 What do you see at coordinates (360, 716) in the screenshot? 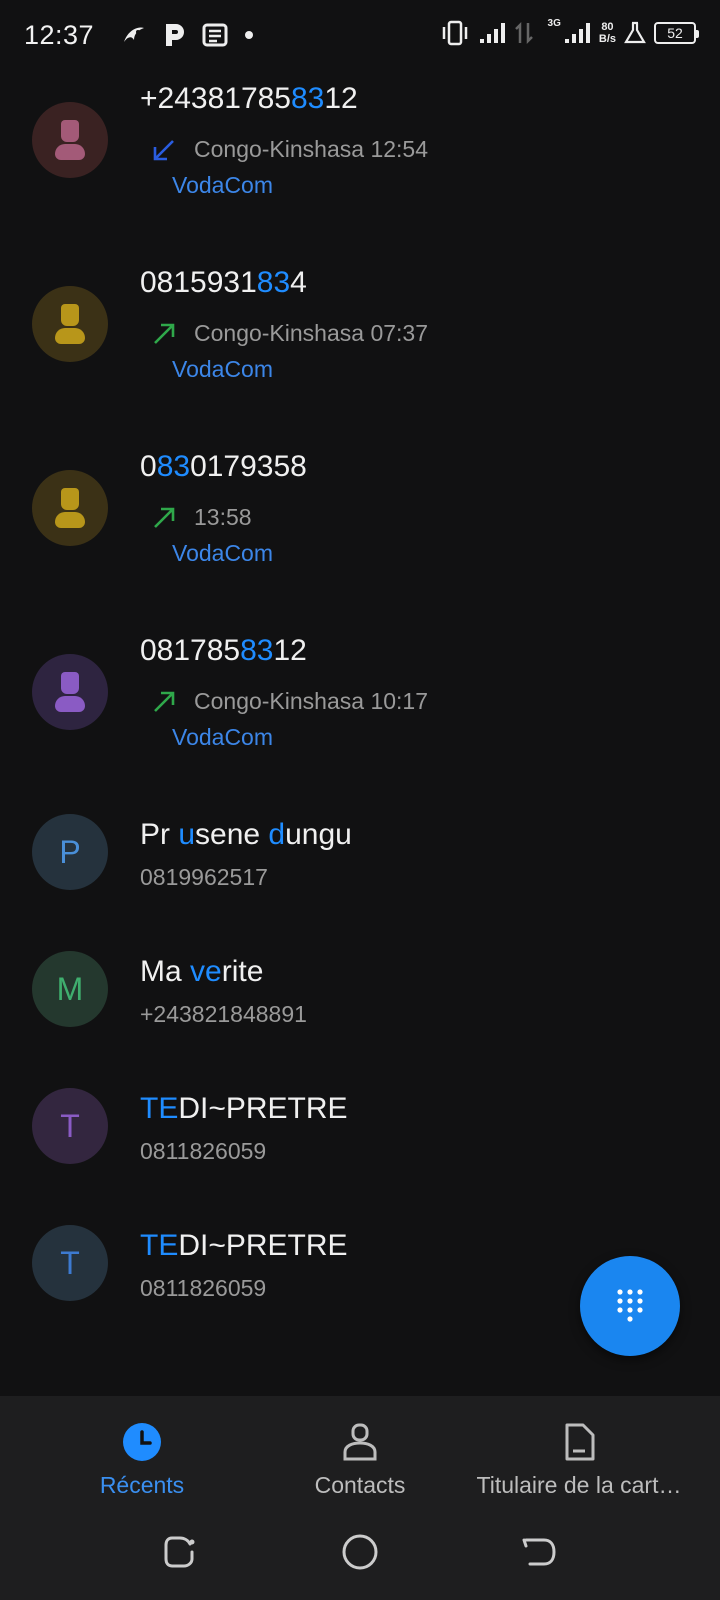
I see `call-log-row: 0817858312 Congo-Kinshasa 10:17 VodaCom` at bounding box center [360, 716].